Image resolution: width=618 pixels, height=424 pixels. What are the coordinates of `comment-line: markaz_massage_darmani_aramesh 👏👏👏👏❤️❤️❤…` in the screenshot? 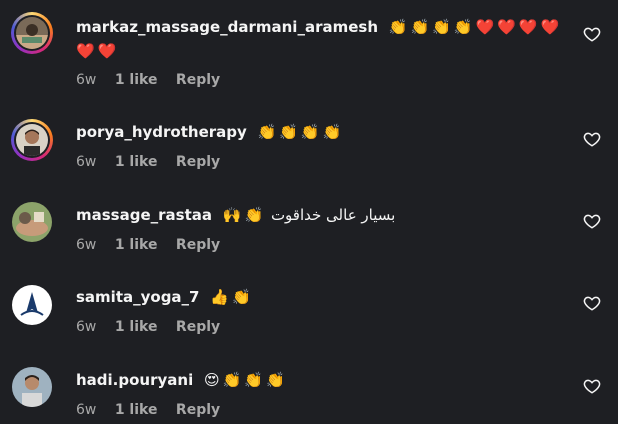 It's located at (326, 39).